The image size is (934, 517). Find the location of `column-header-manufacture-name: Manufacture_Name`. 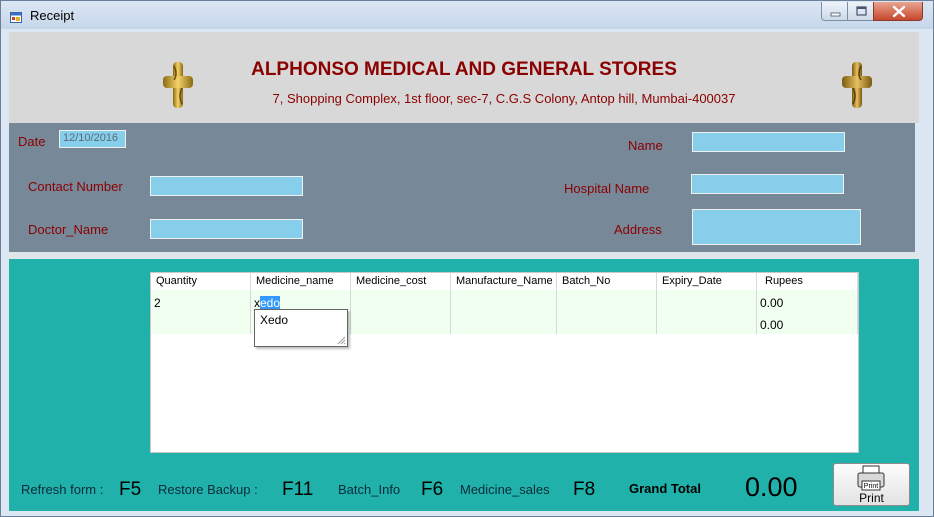

column-header-manufacture-name: Manufacture_Name is located at coordinates (504, 281).